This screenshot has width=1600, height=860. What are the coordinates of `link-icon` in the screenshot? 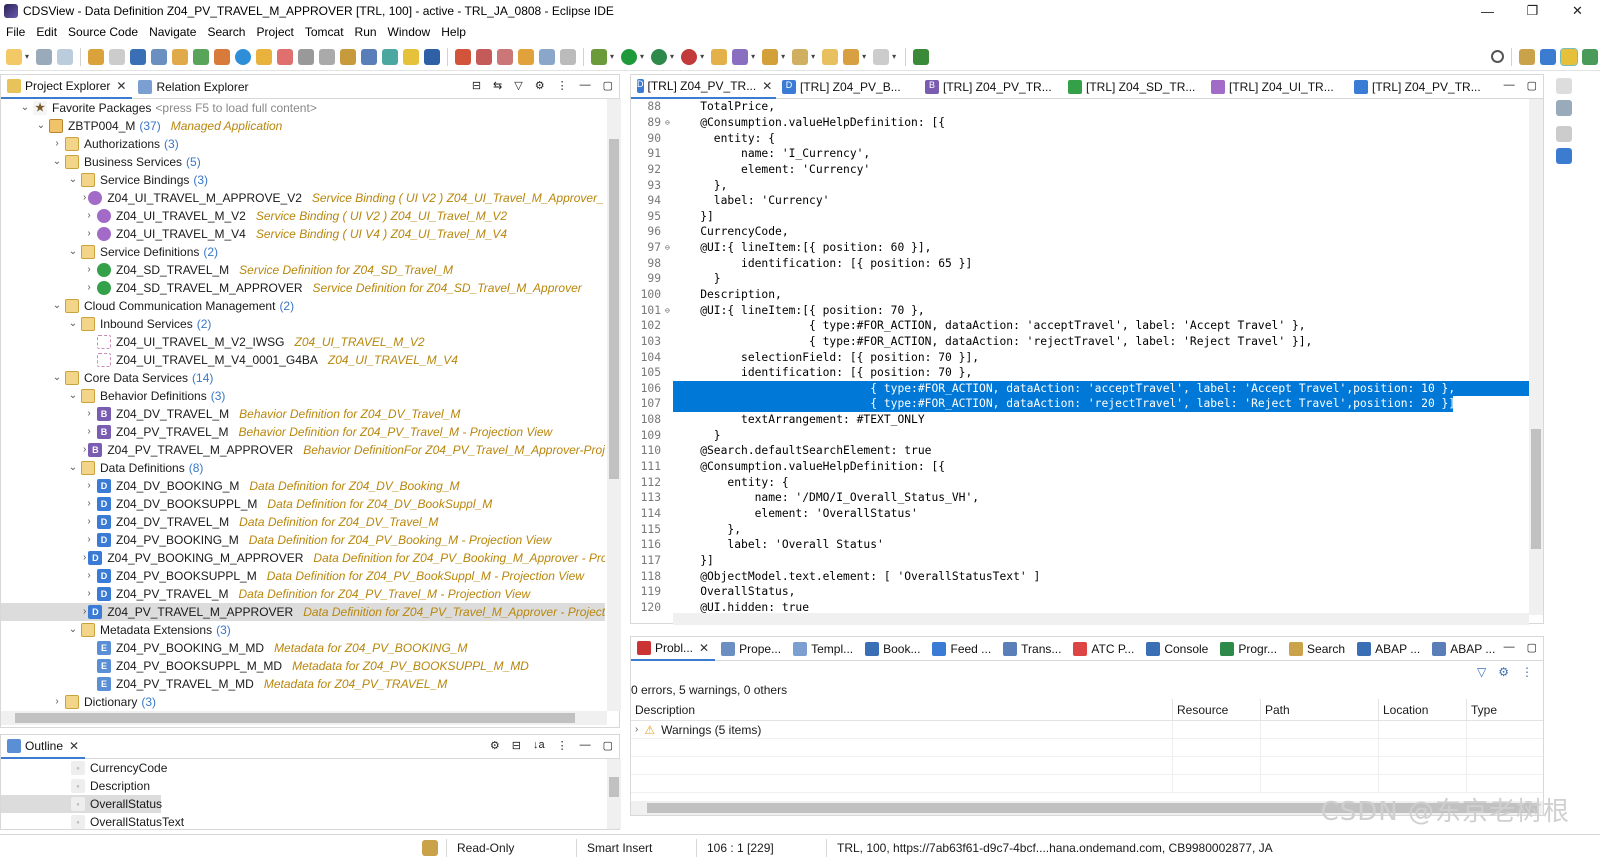 It's located at (369, 56).